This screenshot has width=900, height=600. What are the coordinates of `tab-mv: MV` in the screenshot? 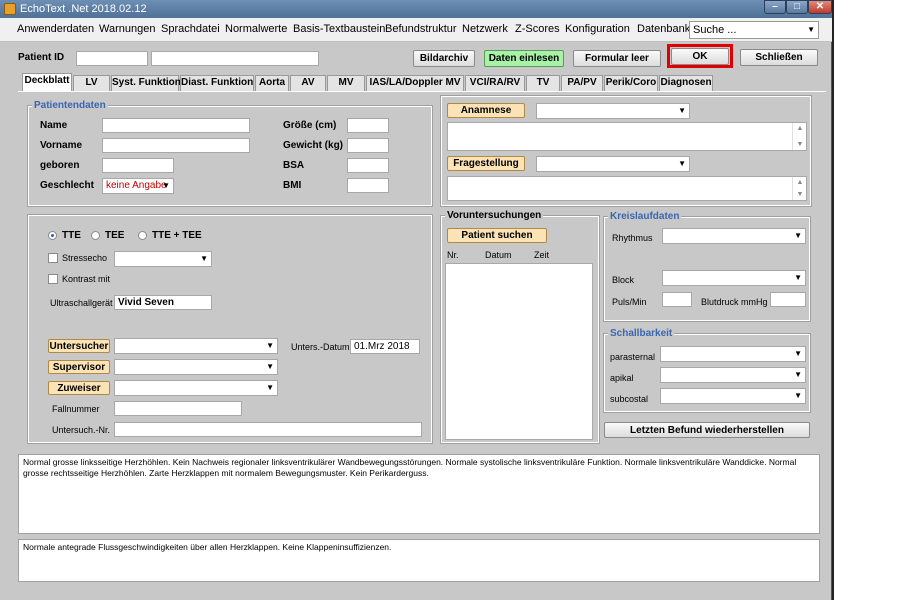 It's located at (346, 83).